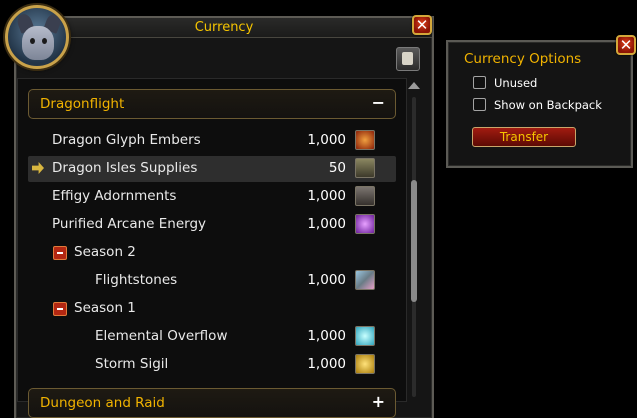 The height and width of the screenshot is (418, 637). I want to click on currency-name: Dragon Isles Supplies, so click(125, 168).